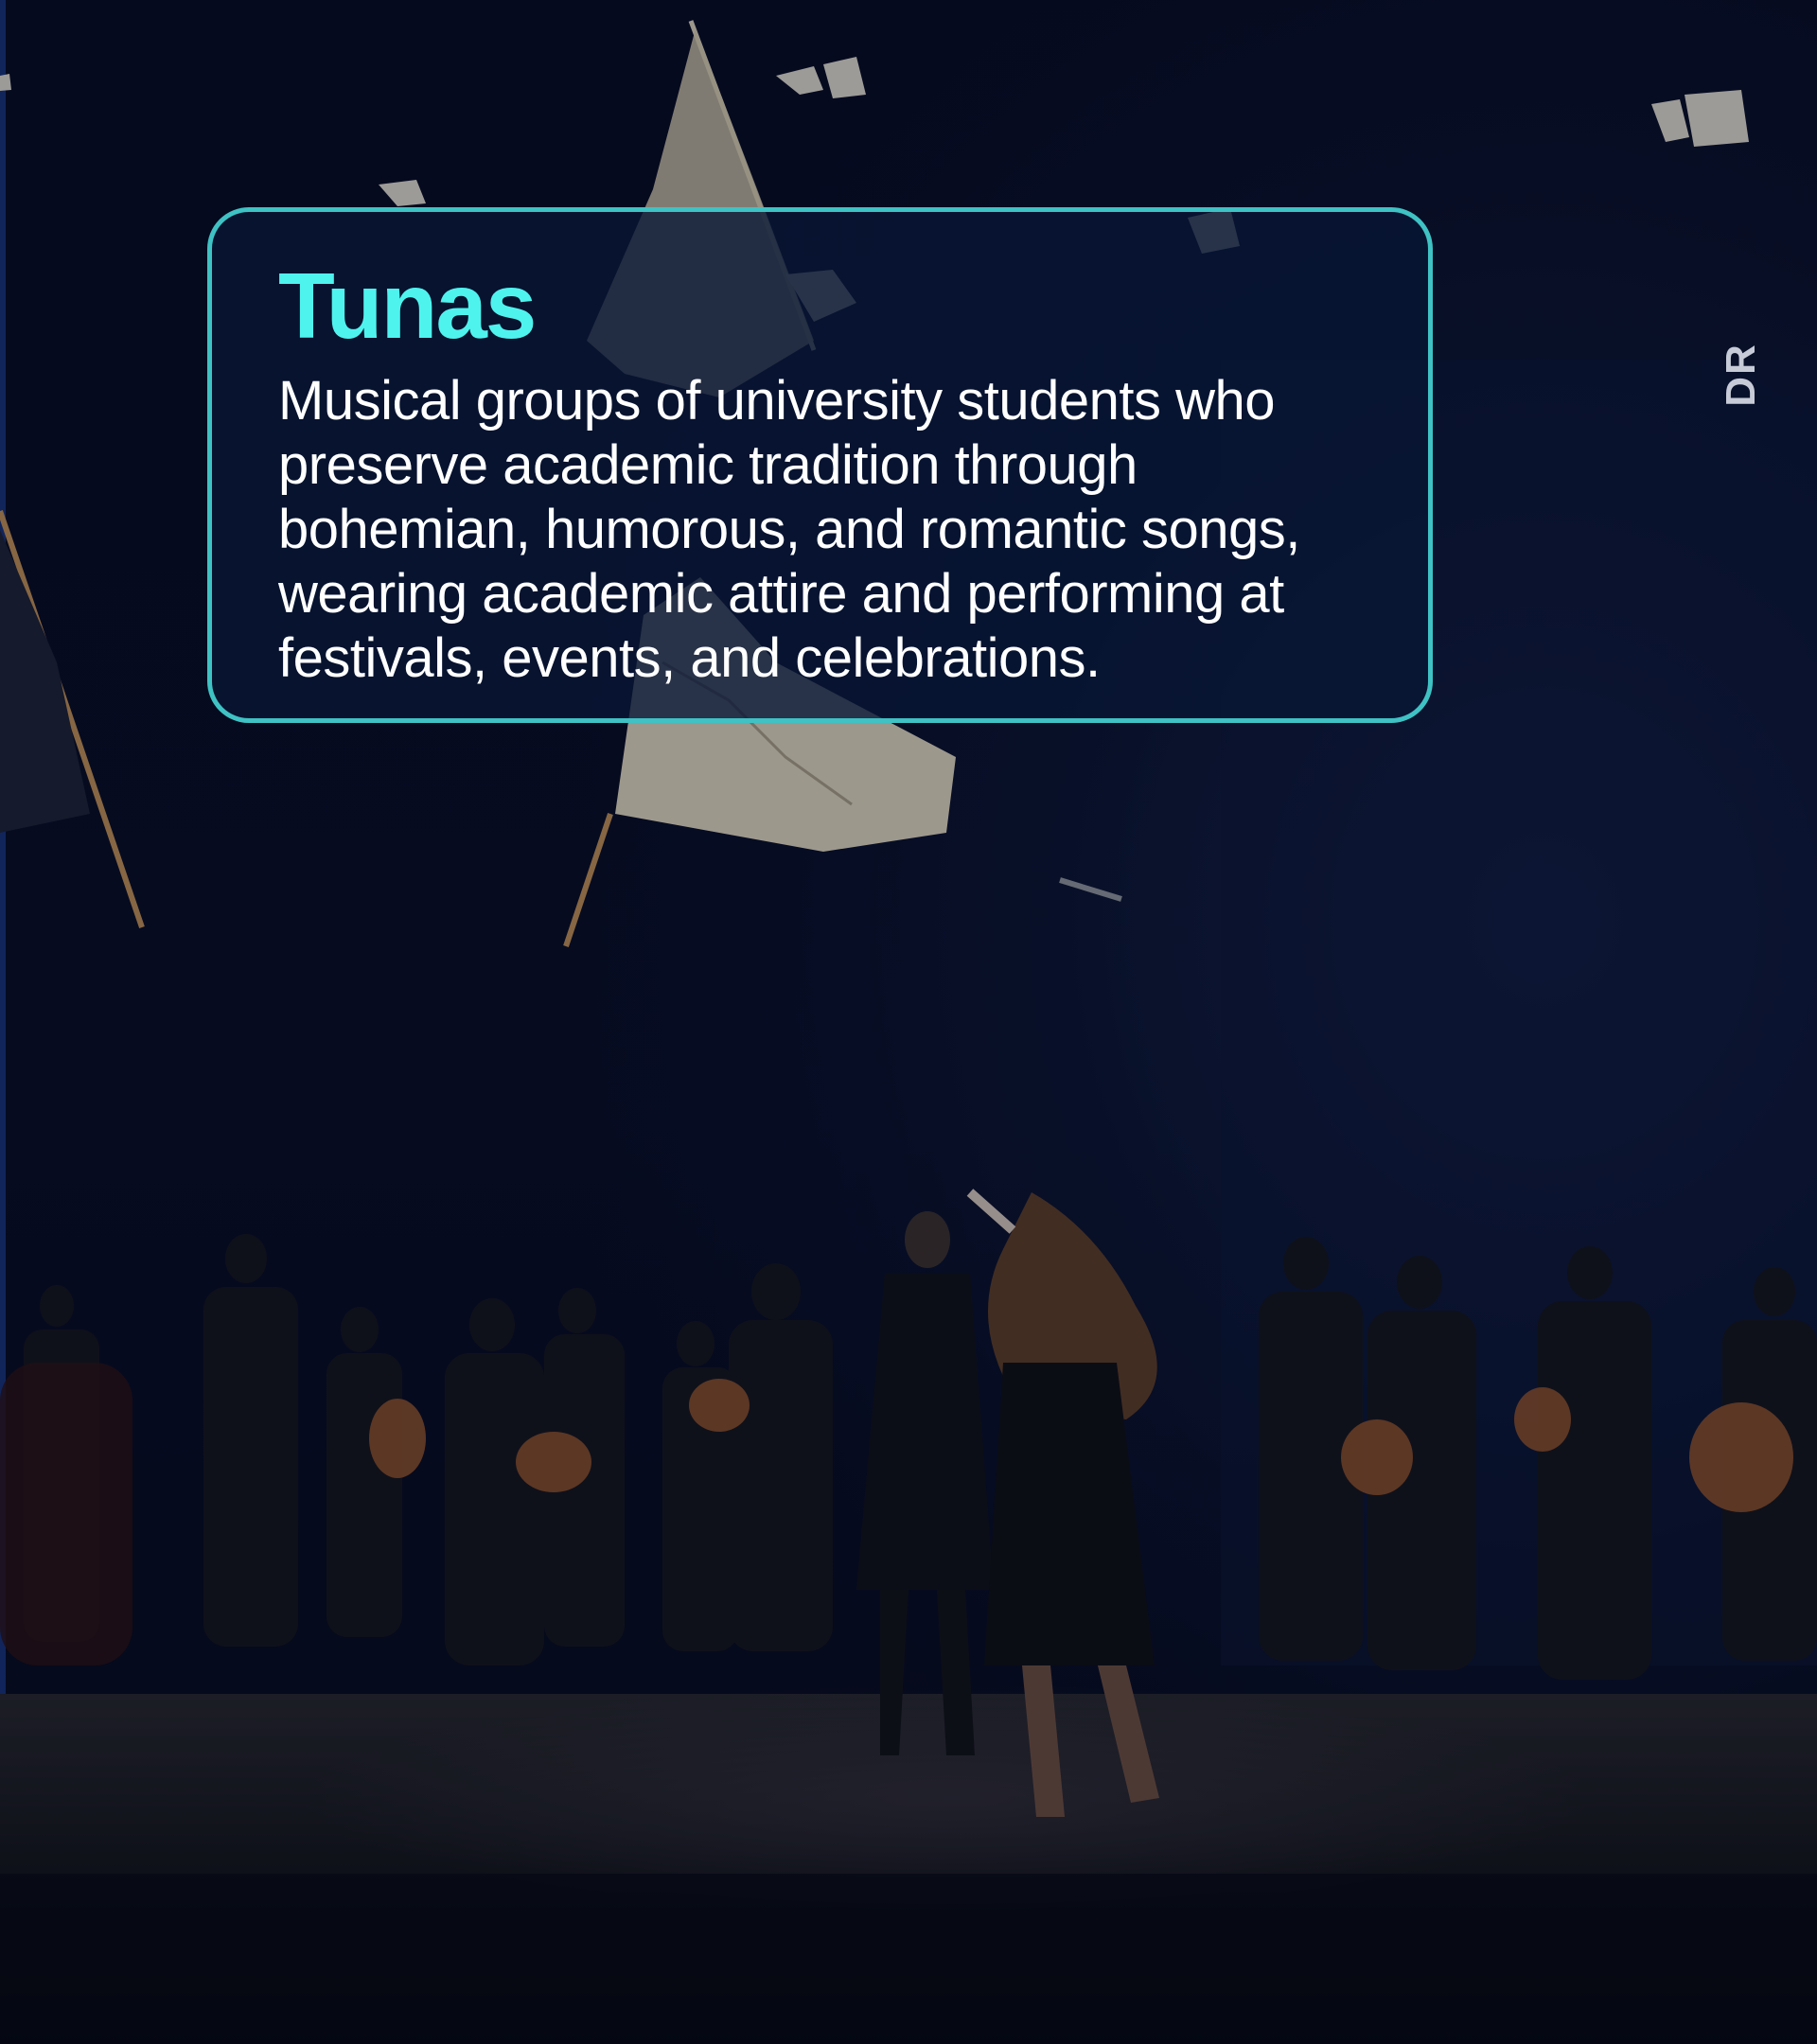  Describe the element at coordinates (1741, 375) in the screenshot. I see `photo-credit: DR` at that location.